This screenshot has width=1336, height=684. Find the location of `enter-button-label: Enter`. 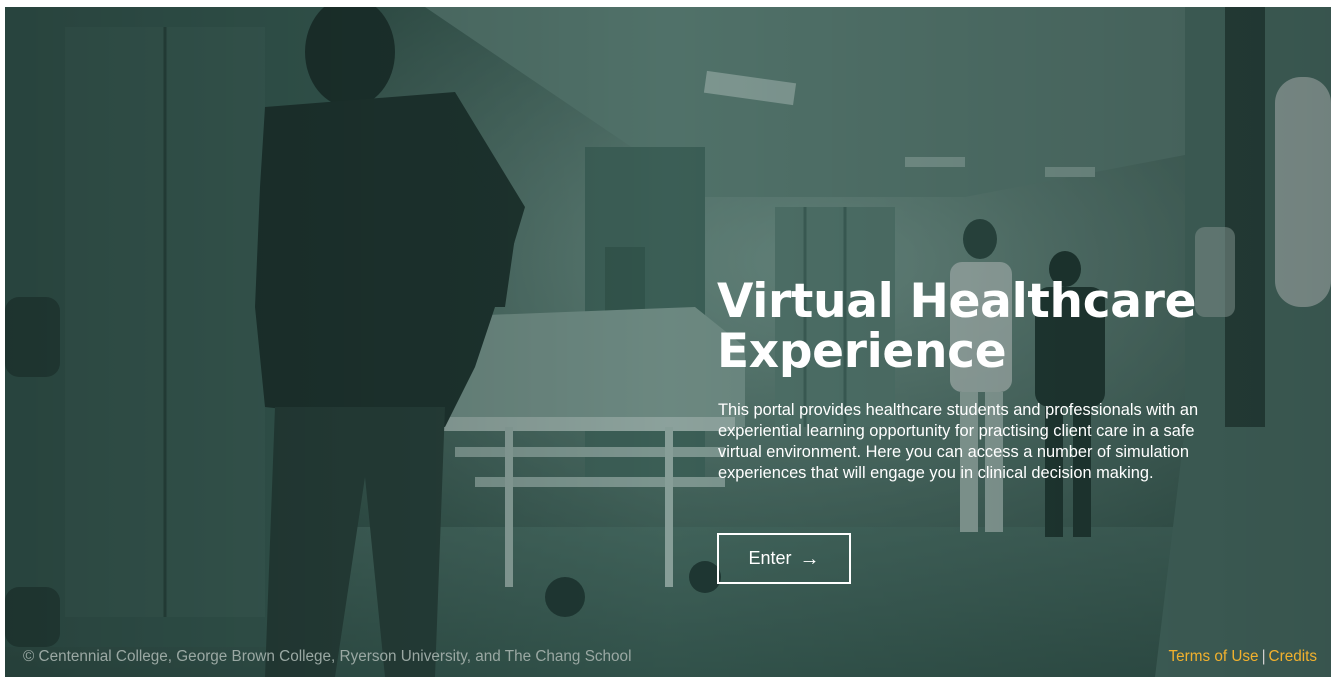

enter-button-label: Enter is located at coordinates (770, 558).